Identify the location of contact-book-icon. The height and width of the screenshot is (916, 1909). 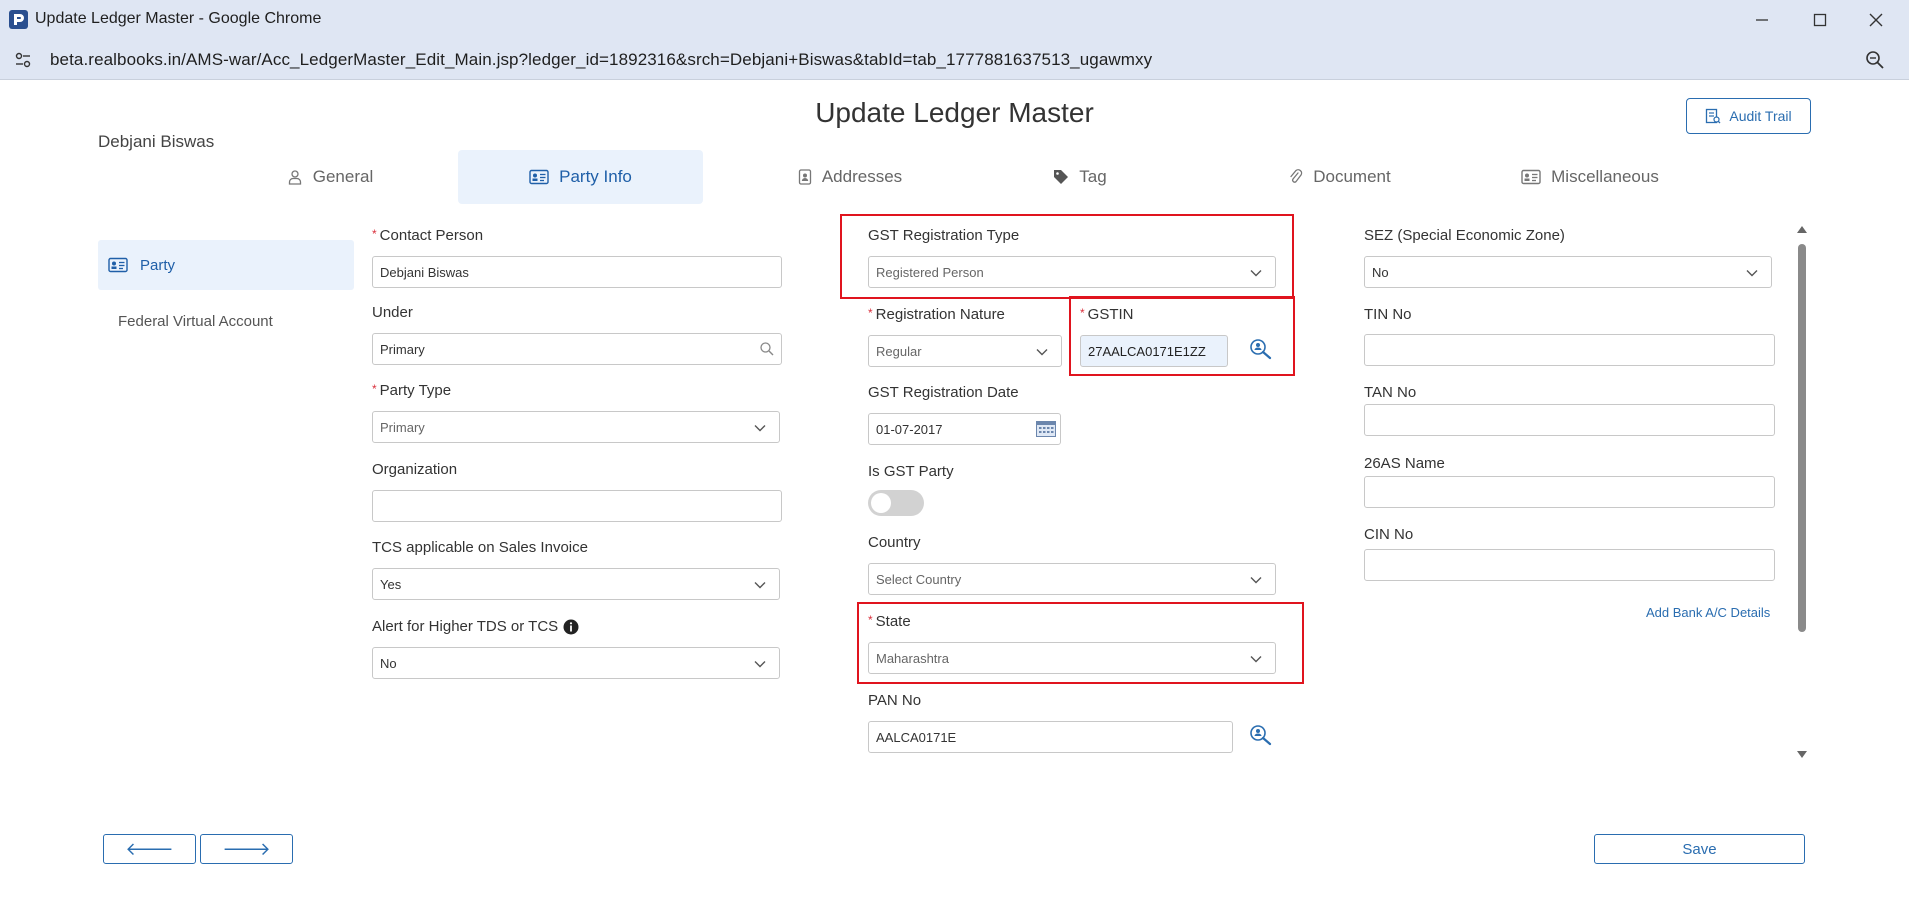
(804, 177).